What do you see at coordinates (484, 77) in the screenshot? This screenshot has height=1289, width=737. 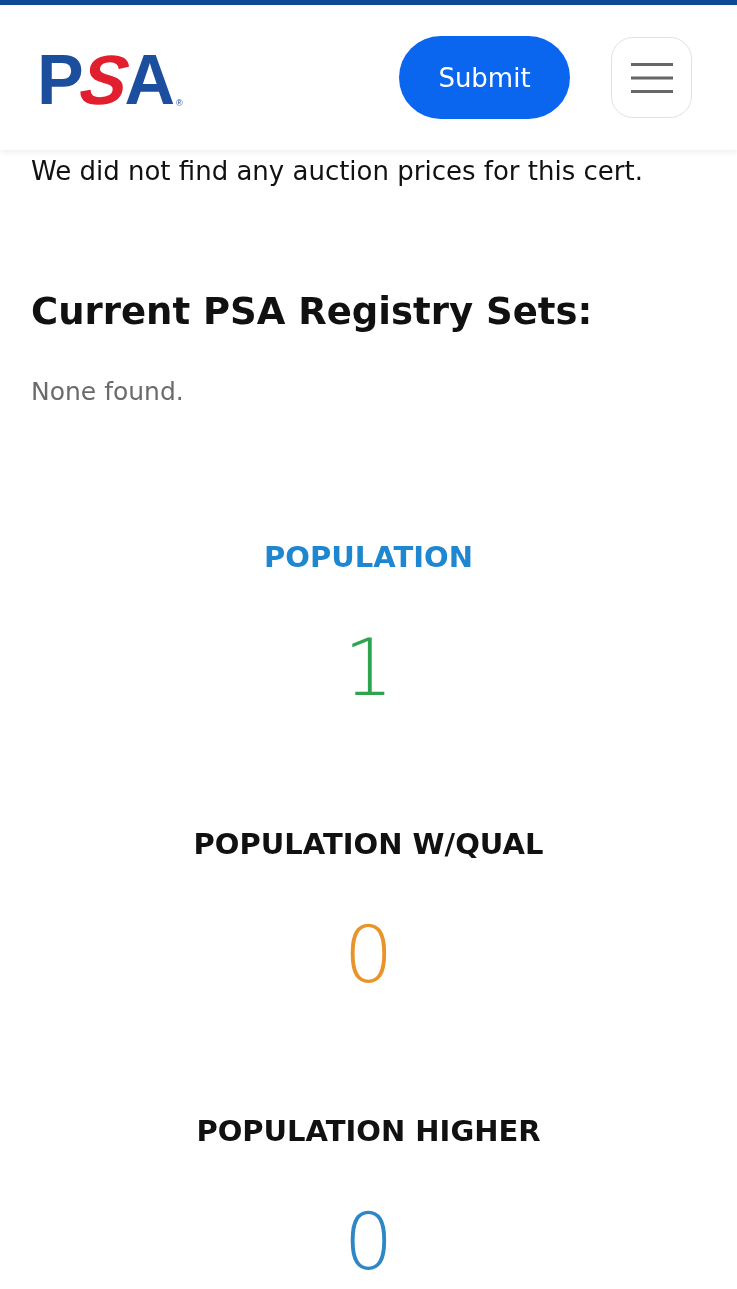 I see `submit-button: Submit` at bounding box center [484, 77].